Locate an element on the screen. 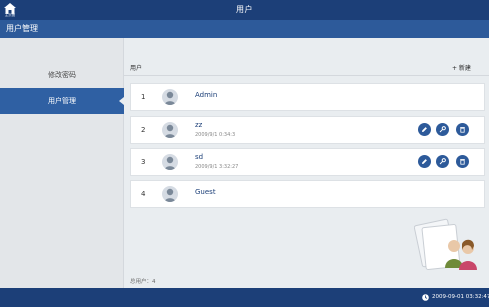  user-row: 1 Admin is located at coordinates (307, 97).